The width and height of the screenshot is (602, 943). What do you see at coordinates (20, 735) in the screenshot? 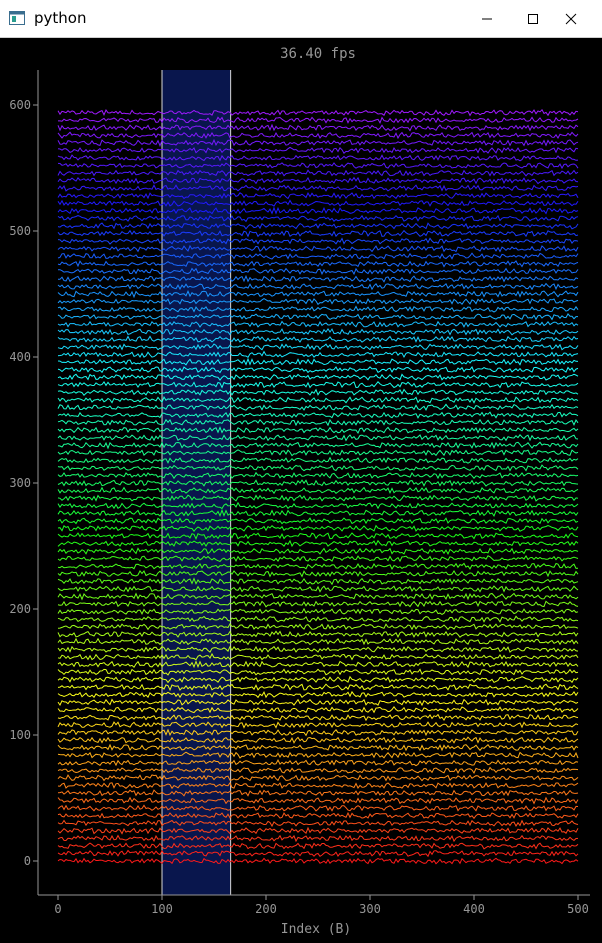
I see `y-tick-label: 100` at bounding box center [20, 735].